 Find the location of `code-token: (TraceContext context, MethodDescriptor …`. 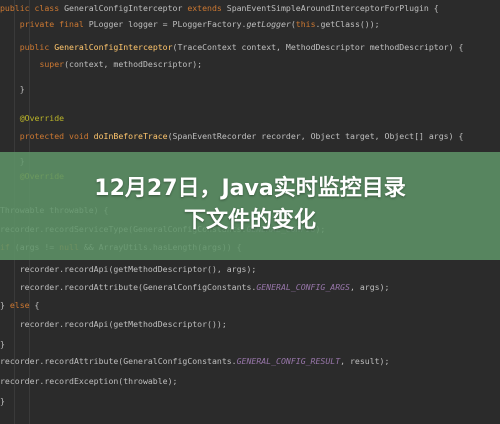

code-token: (TraceContext context, MethodDescriptor … is located at coordinates (318, 47).